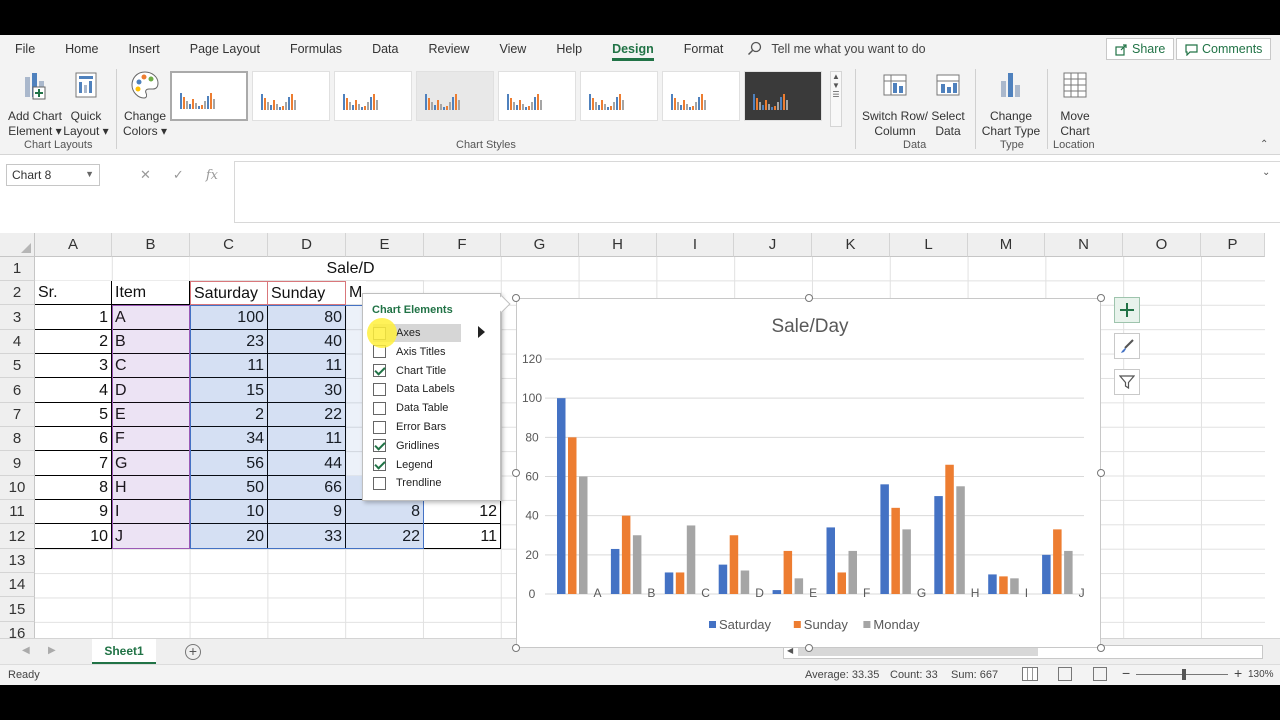 This screenshot has width=1280, height=720. What do you see at coordinates (229, 342) in the screenshot?
I see `cell-saturday: 23` at bounding box center [229, 342].